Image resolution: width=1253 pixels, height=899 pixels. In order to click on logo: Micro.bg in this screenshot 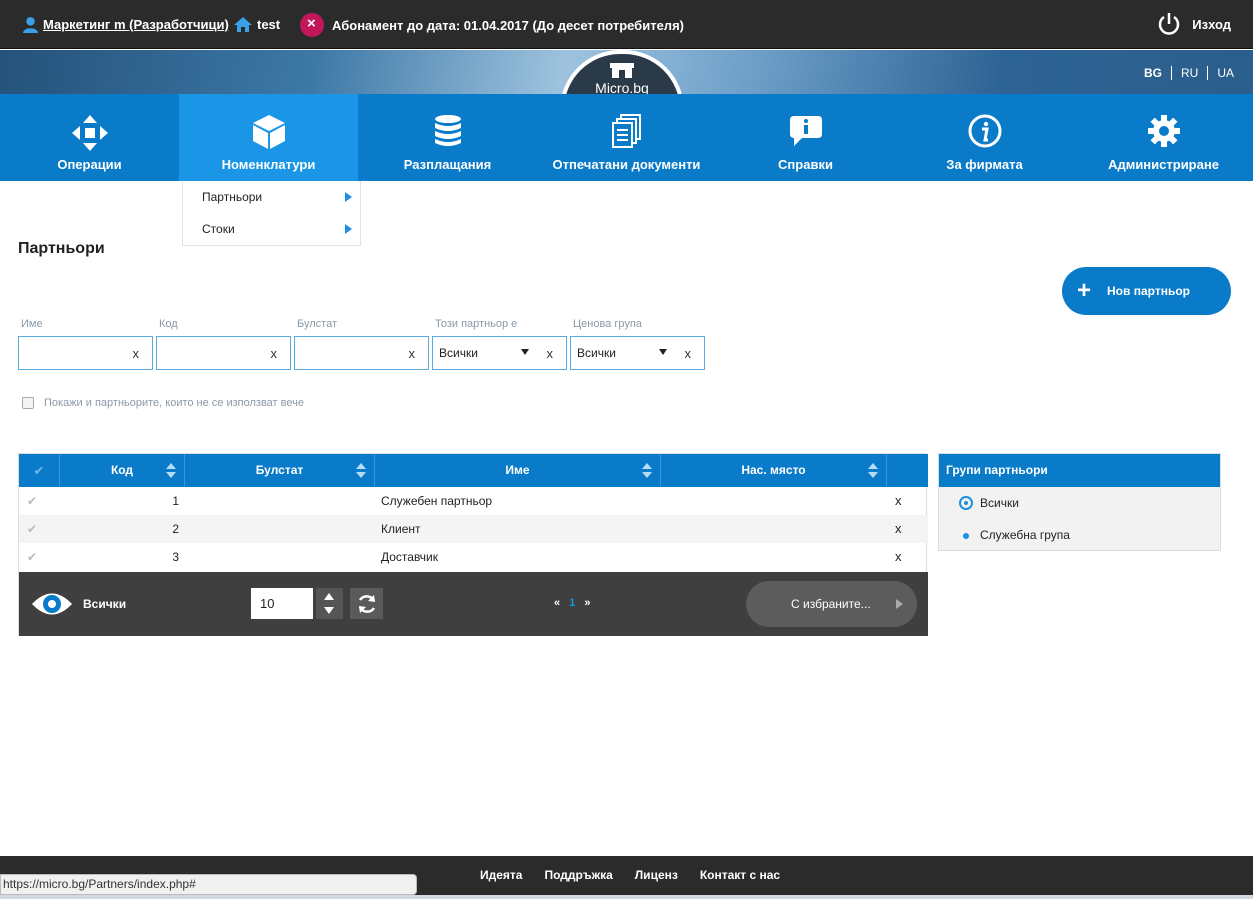, I will do `click(622, 72)`.